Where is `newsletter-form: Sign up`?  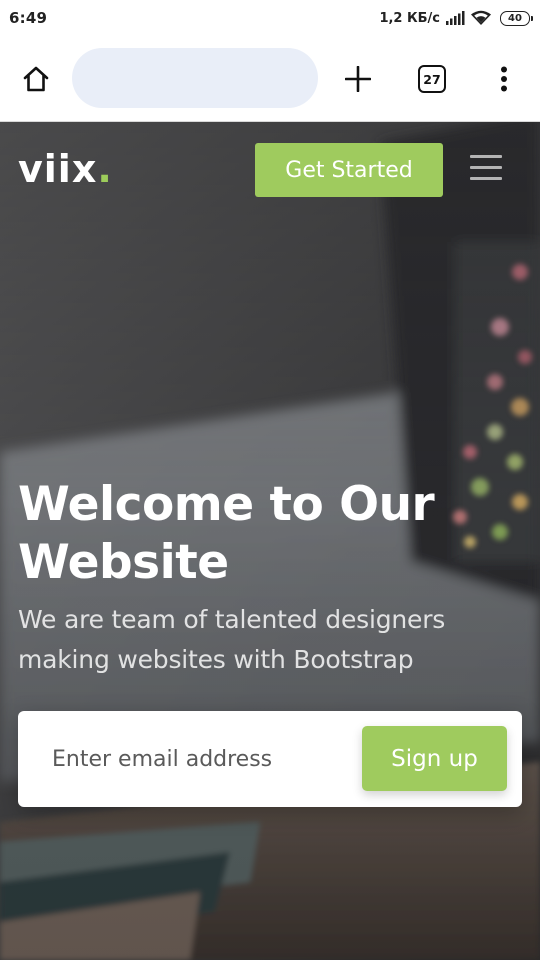 newsletter-form: Sign up is located at coordinates (270, 759).